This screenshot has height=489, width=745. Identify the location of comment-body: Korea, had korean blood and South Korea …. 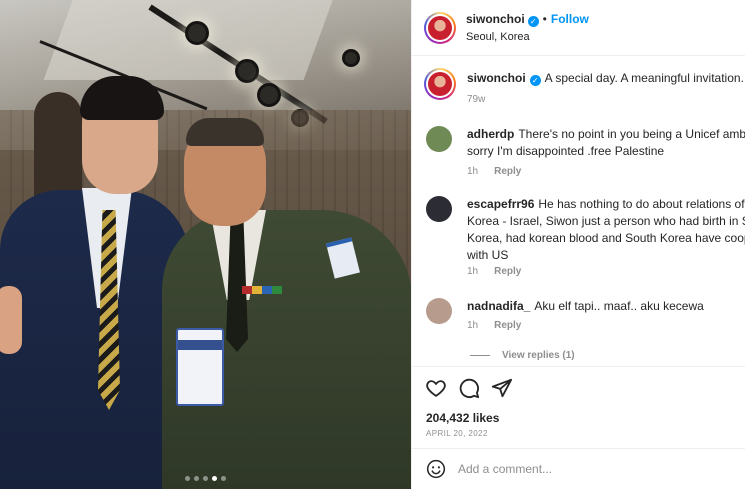
(606, 238).